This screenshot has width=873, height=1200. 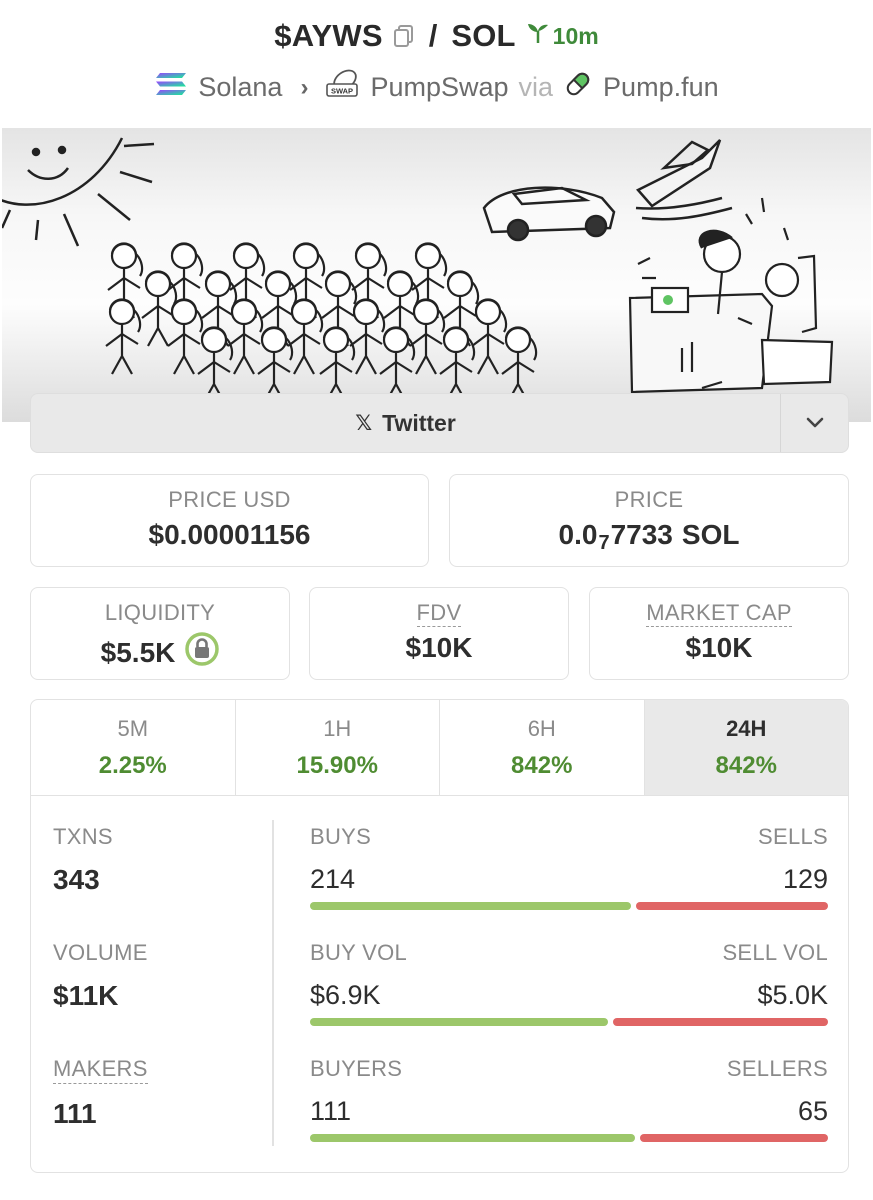 I want to click on market-cap-label: MARKET CAP, so click(x=719, y=613).